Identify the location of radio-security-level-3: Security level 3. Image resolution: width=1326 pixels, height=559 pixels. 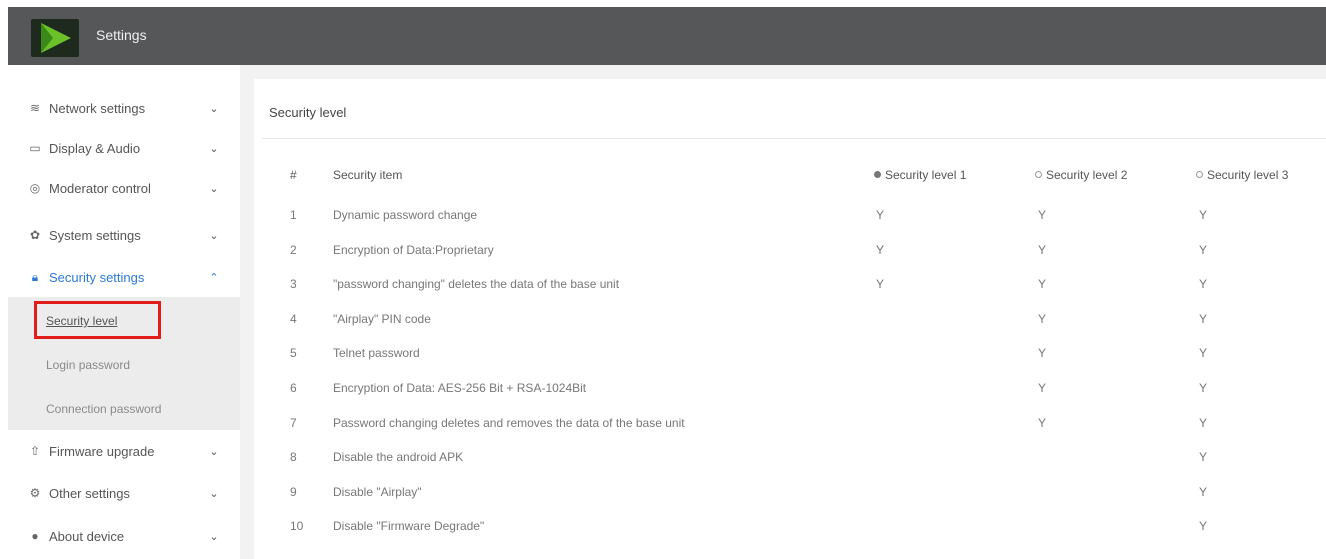
(1242, 175).